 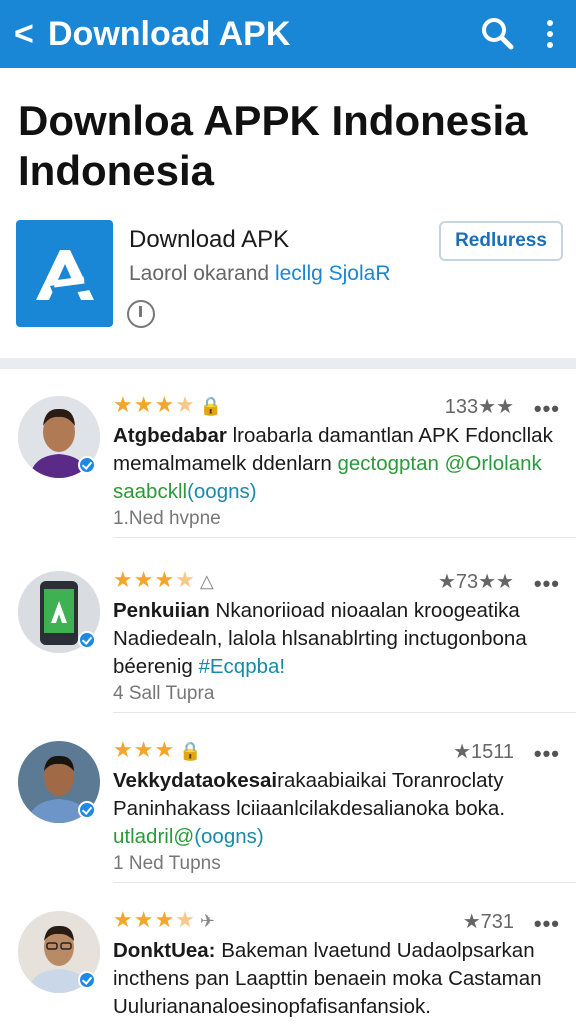 I want to click on review-count: ★731, so click(x=488, y=922).